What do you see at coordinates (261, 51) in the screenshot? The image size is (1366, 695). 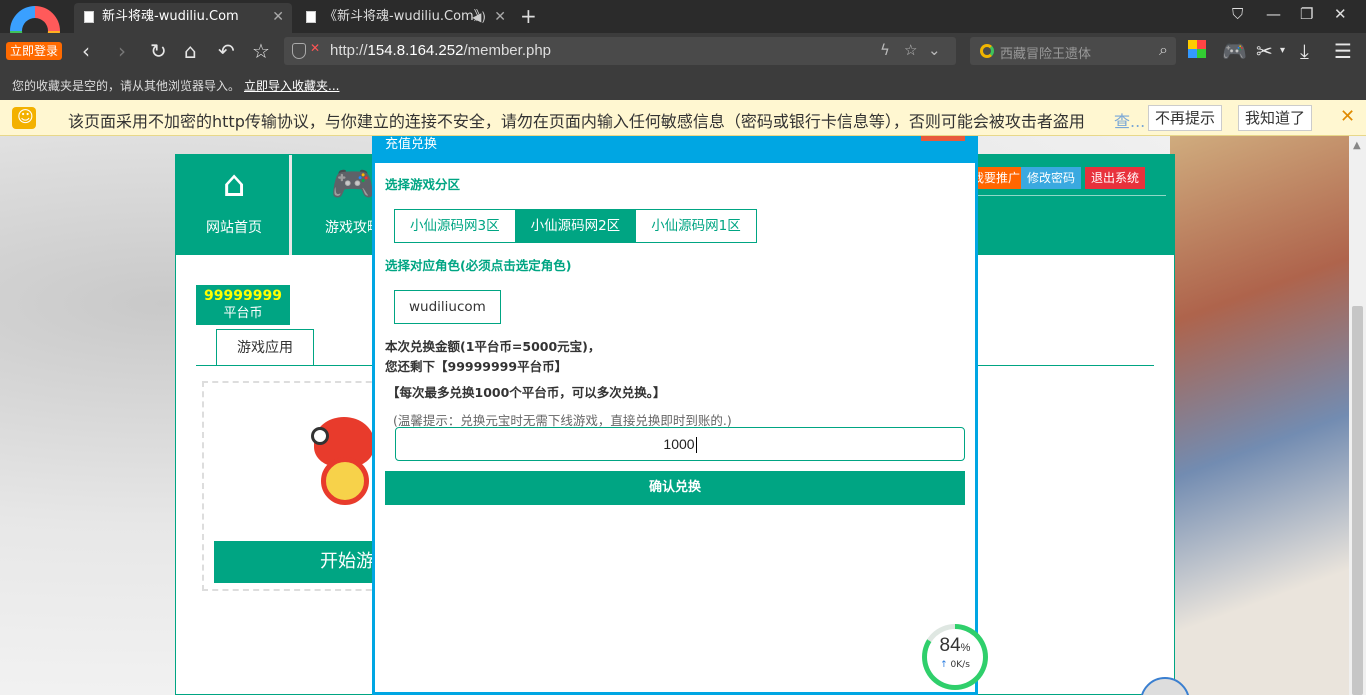 I see `star-icon: ☆` at bounding box center [261, 51].